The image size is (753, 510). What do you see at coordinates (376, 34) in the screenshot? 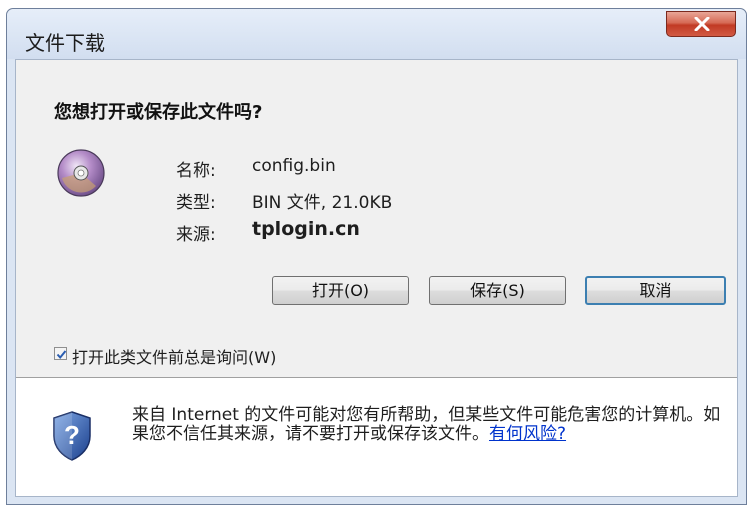
I see `title-bar: 文件下载` at bounding box center [376, 34].